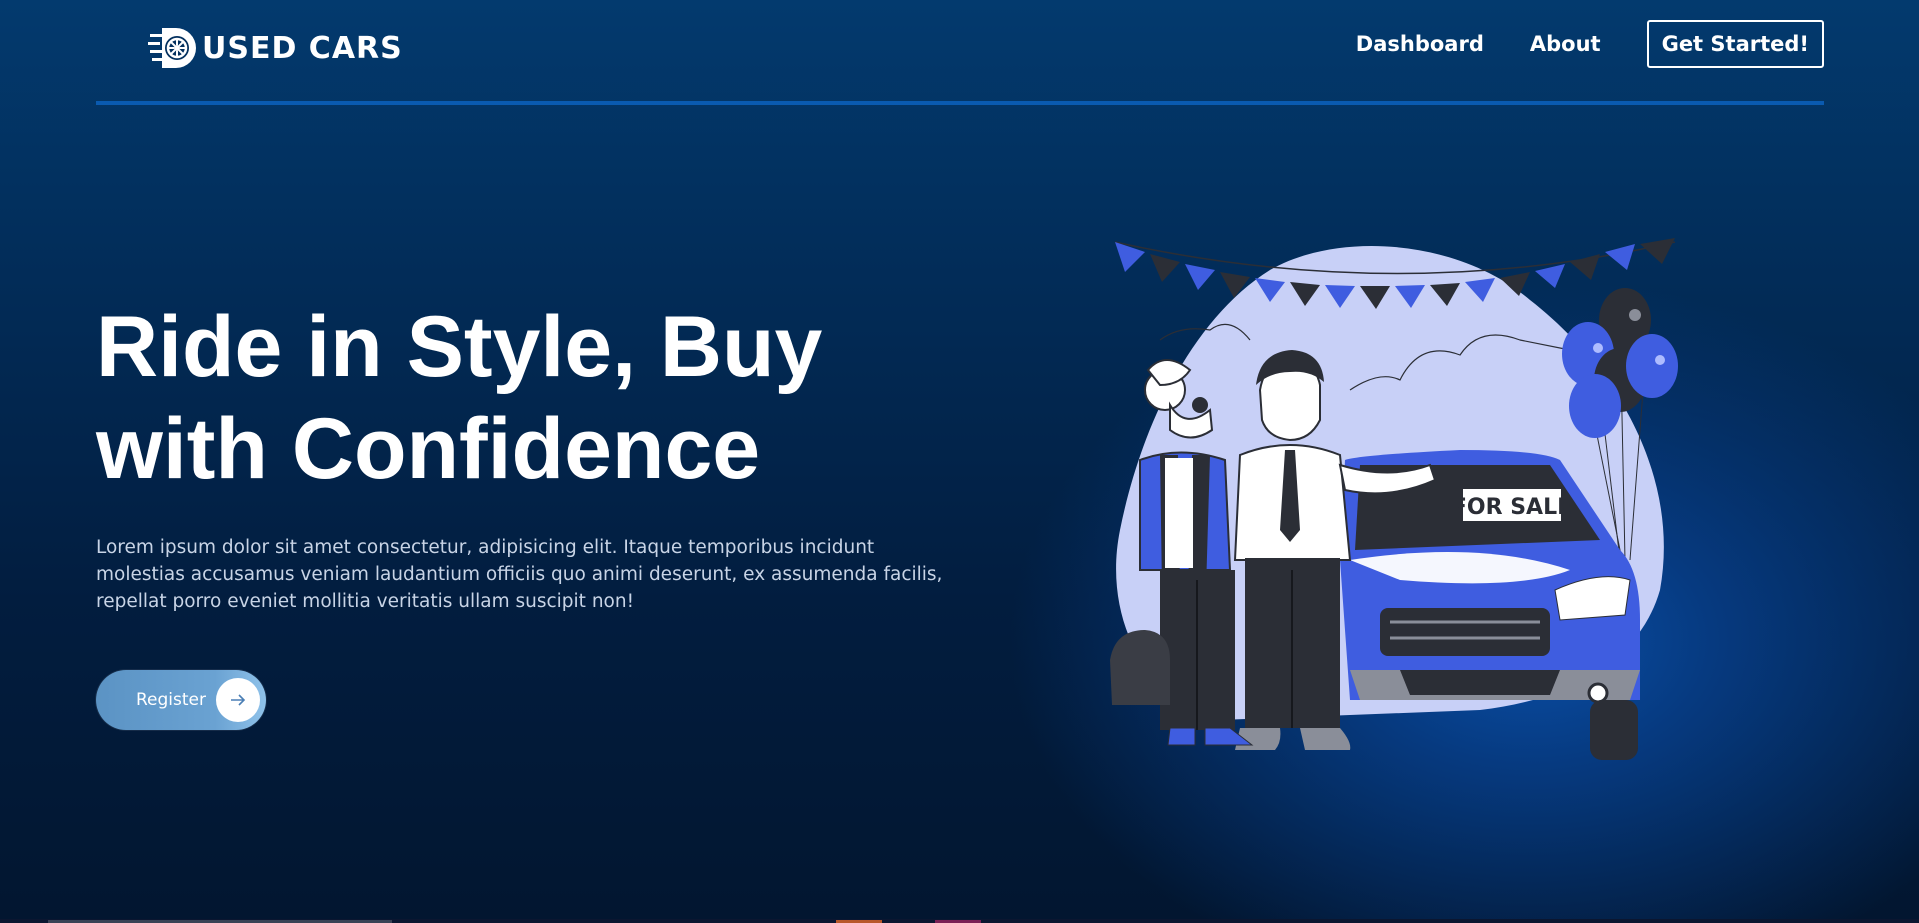 Image resolution: width=1919 pixels, height=923 pixels. I want to click on header-divider, so click(960, 103).